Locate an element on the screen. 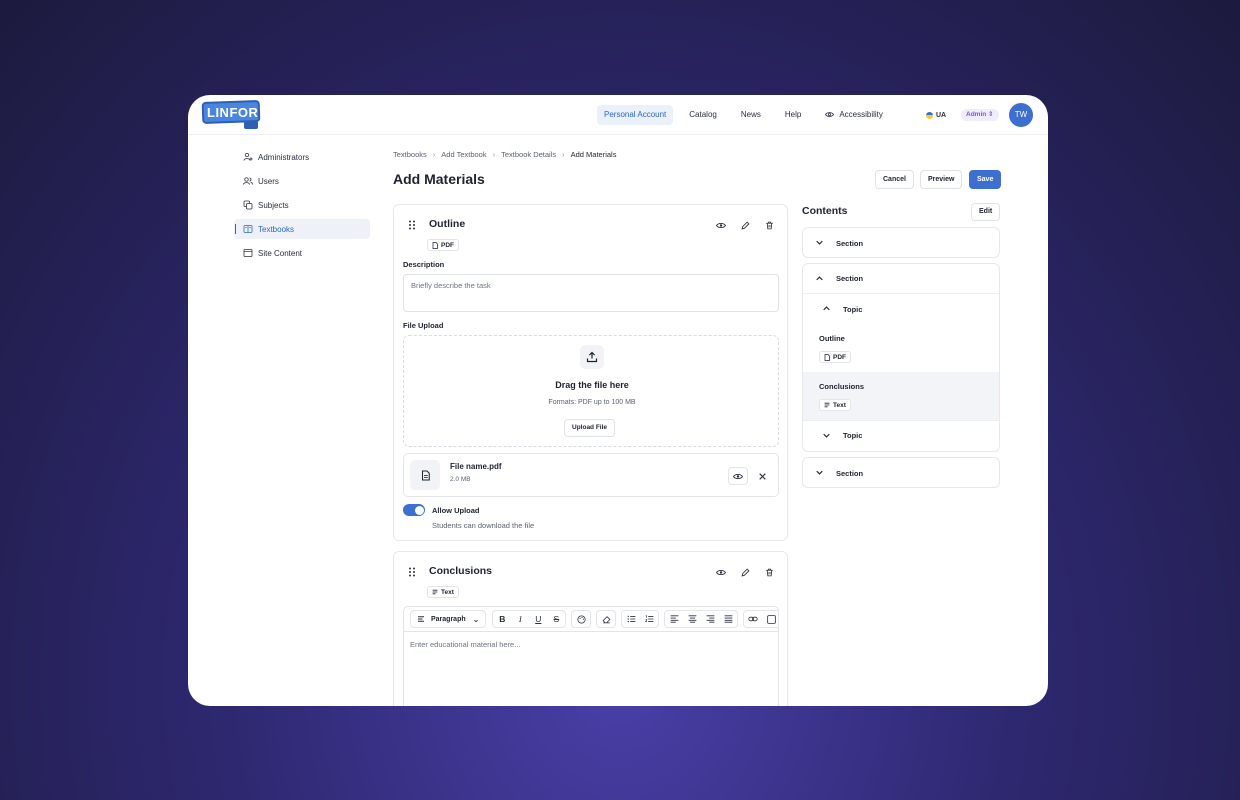  subjects-icon is located at coordinates (248, 205).